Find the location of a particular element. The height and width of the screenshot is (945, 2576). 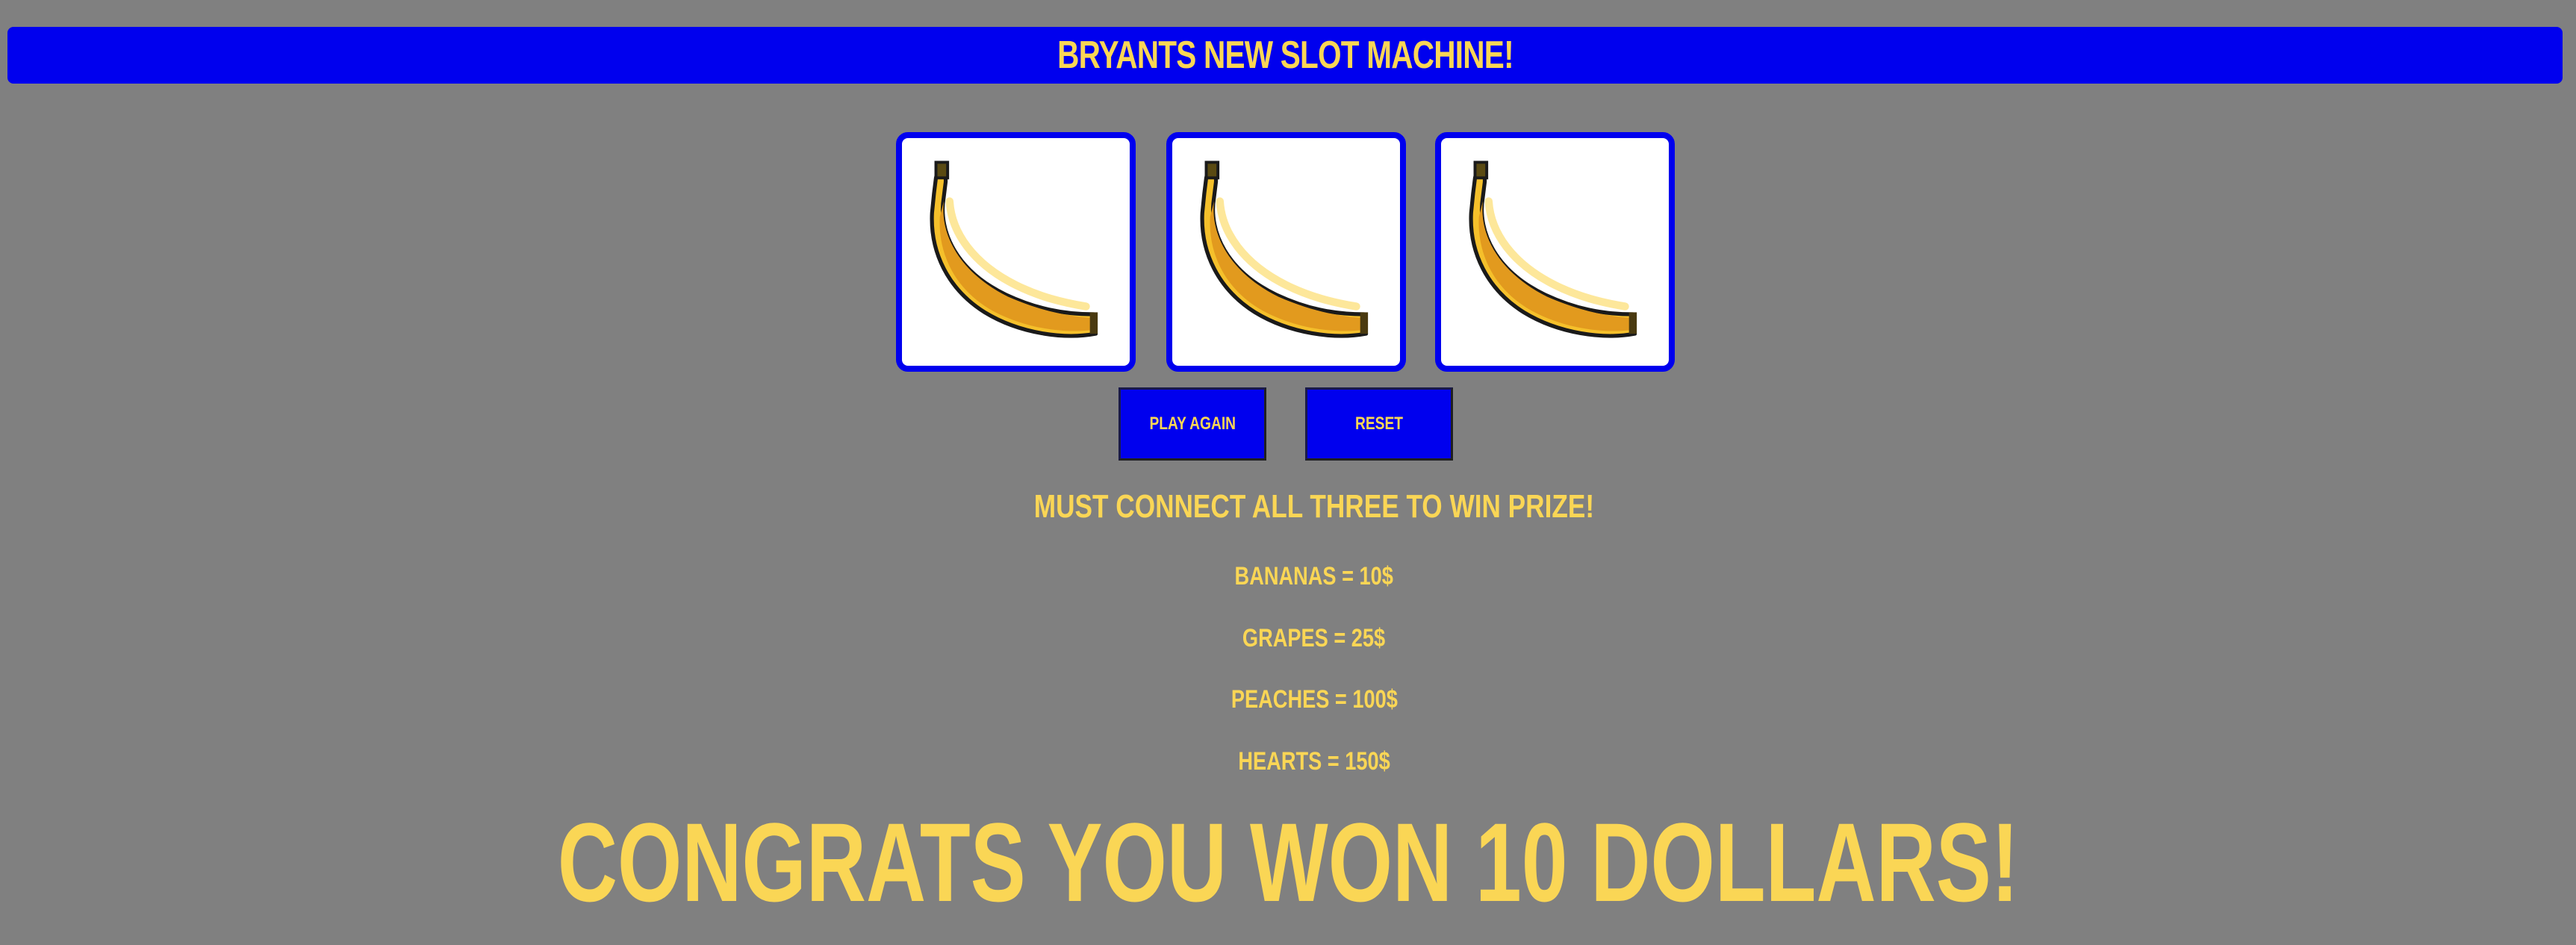

rules-headline: MUST CONNECT ALL THREE TO WIN PRIZE! is located at coordinates (1314, 506).